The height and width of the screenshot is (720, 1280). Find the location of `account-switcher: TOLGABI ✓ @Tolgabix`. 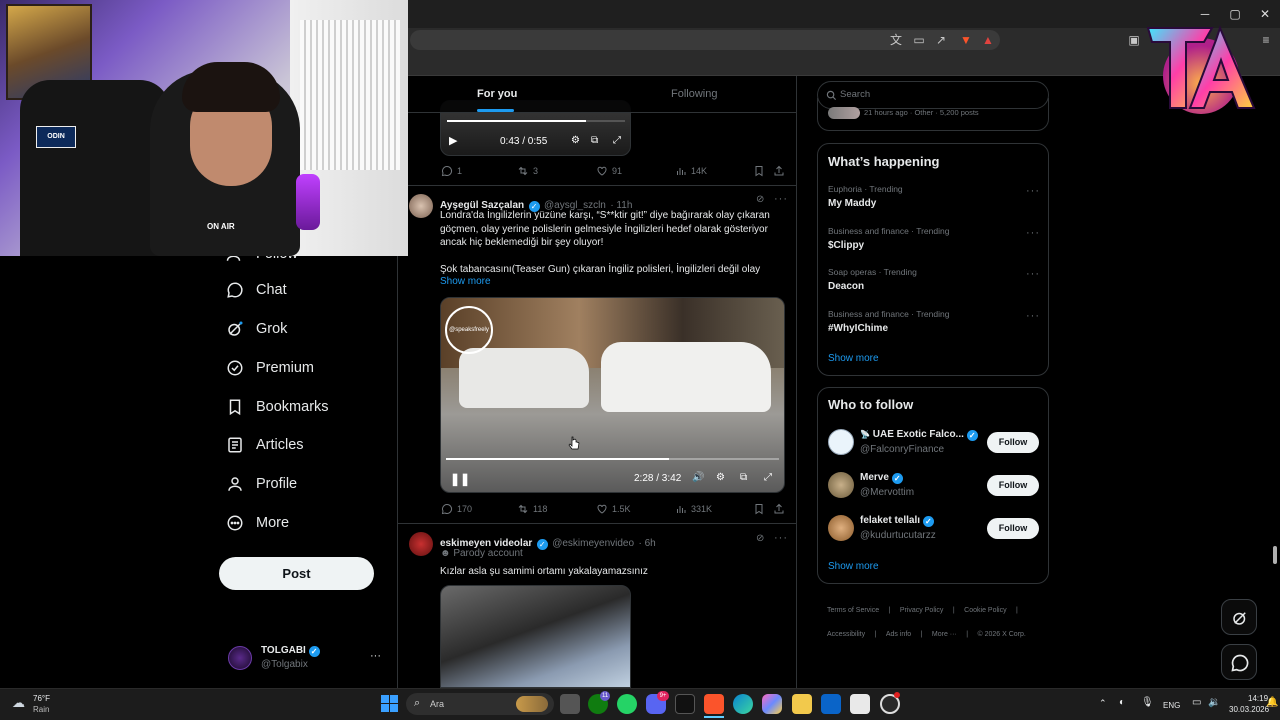

account-switcher: TOLGABI ✓ @Tolgabix is located at coordinates (290, 657).